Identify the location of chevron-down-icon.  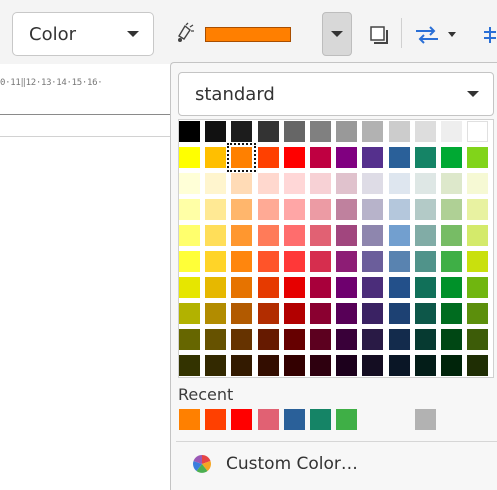
(452, 34).